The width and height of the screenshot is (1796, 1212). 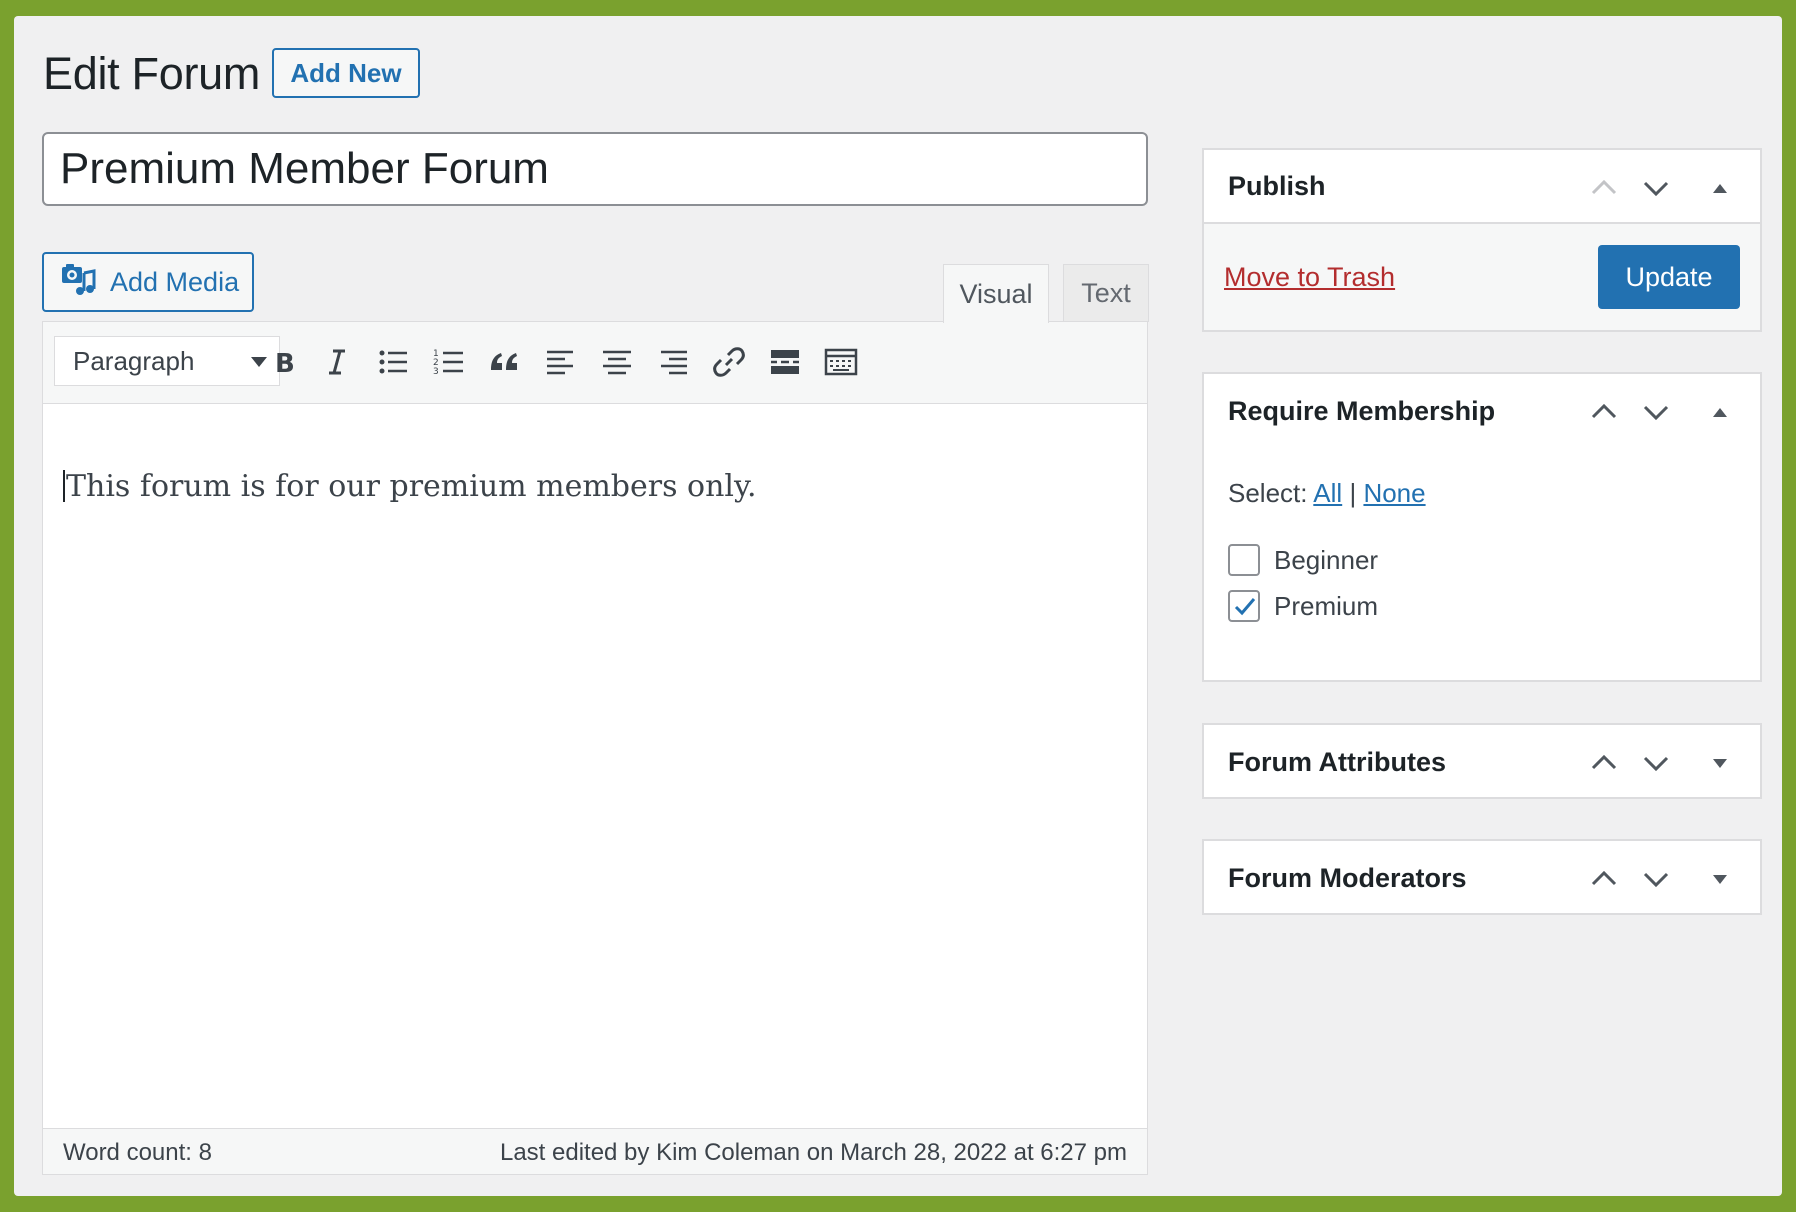 I want to click on level-label: Beginner, so click(x=1326, y=559).